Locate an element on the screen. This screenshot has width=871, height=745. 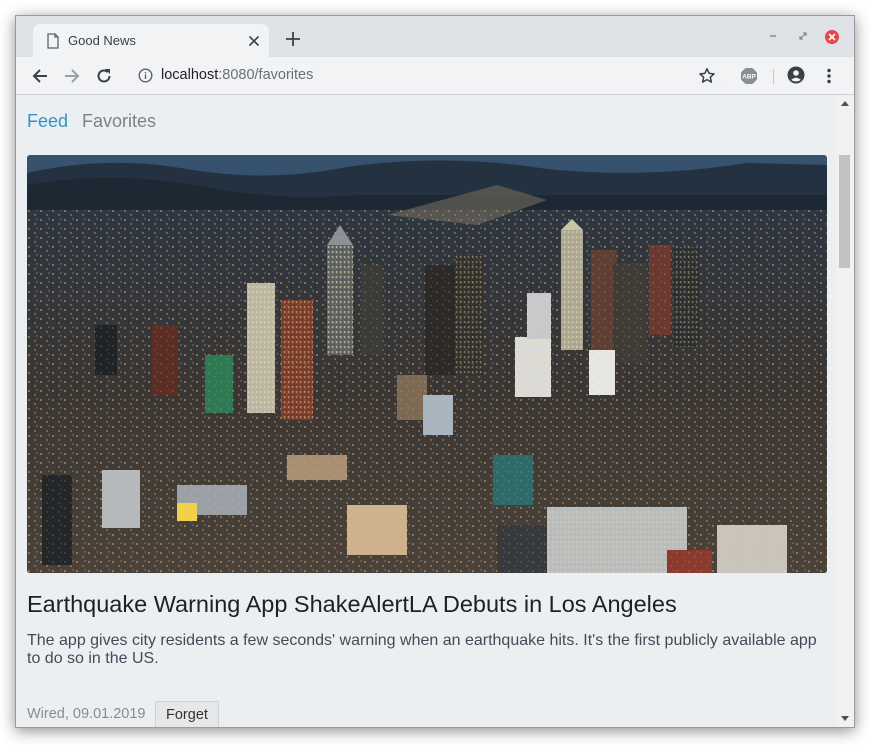
window-close-button is located at coordinates (832, 37).